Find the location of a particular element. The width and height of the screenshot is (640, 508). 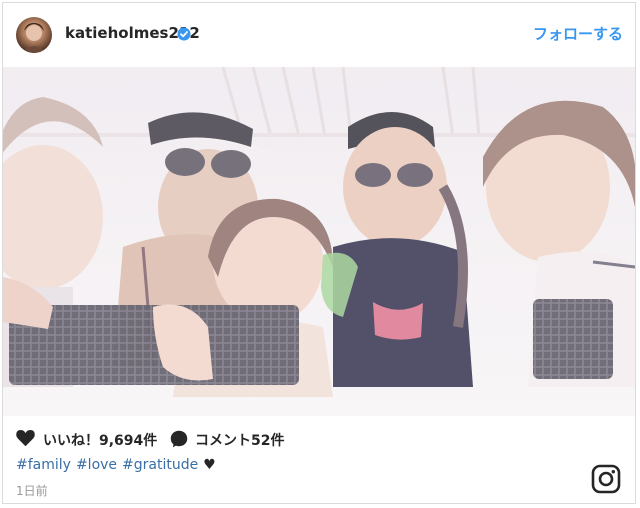

instagram-logo-icon is located at coordinates (606, 479).